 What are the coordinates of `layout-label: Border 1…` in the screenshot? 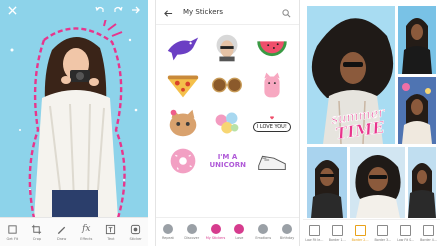 It's located at (337, 239).